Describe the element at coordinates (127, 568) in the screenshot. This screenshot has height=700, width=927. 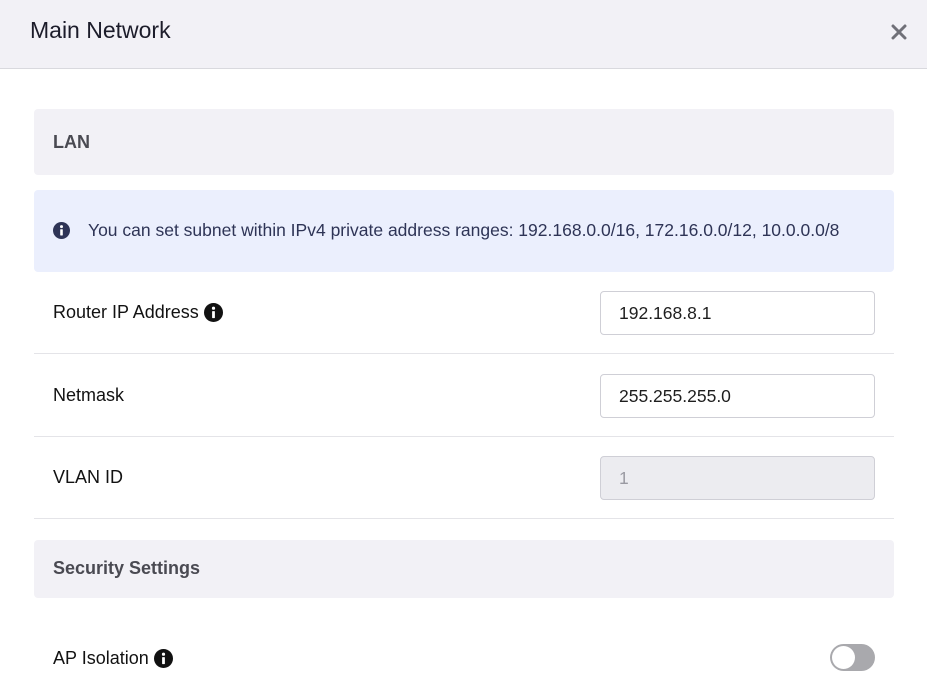
I see `section-title-security: Security Settings` at that location.